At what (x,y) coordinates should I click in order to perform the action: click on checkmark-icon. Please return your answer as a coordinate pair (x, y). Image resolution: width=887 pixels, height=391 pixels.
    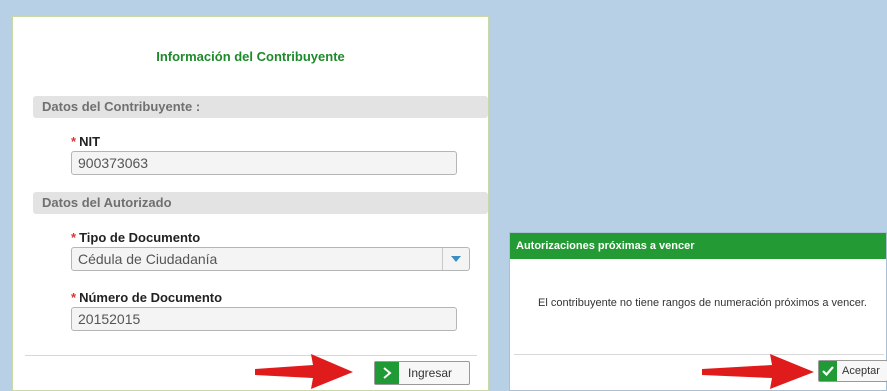
    Looking at the image, I should click on (828, 371).